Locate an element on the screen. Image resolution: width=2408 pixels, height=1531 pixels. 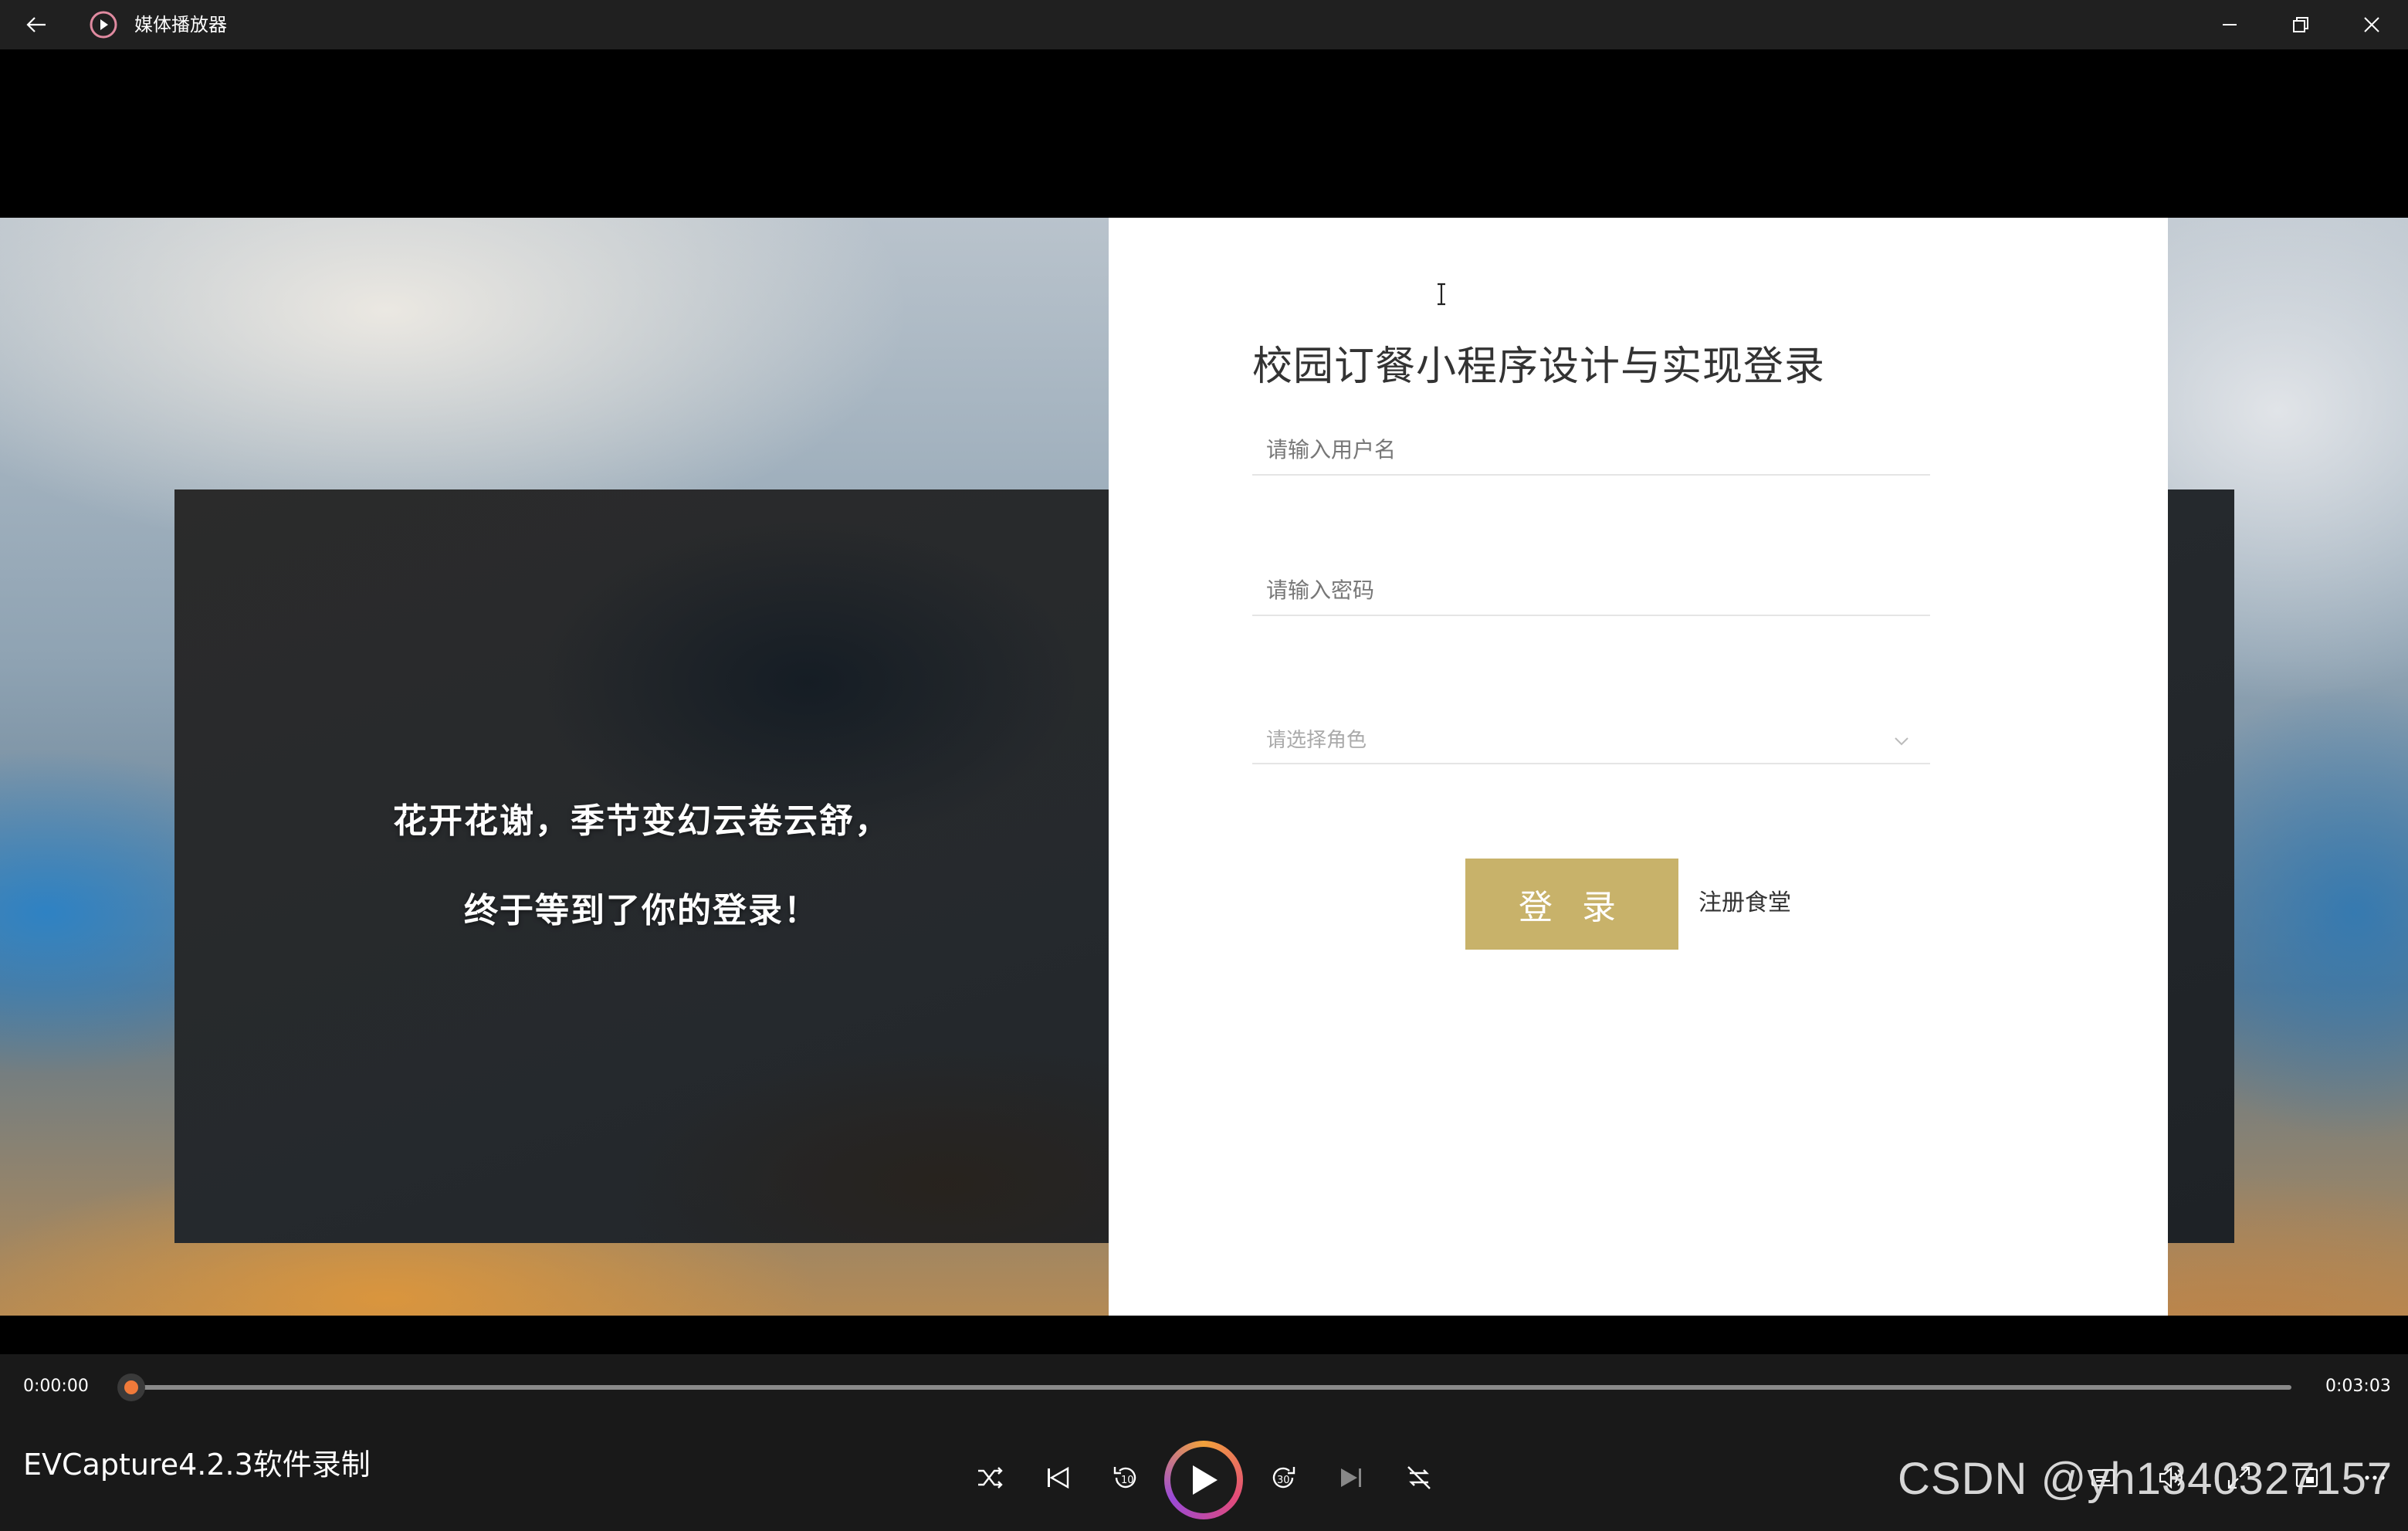
back-button is located at coordinates (36, 24).